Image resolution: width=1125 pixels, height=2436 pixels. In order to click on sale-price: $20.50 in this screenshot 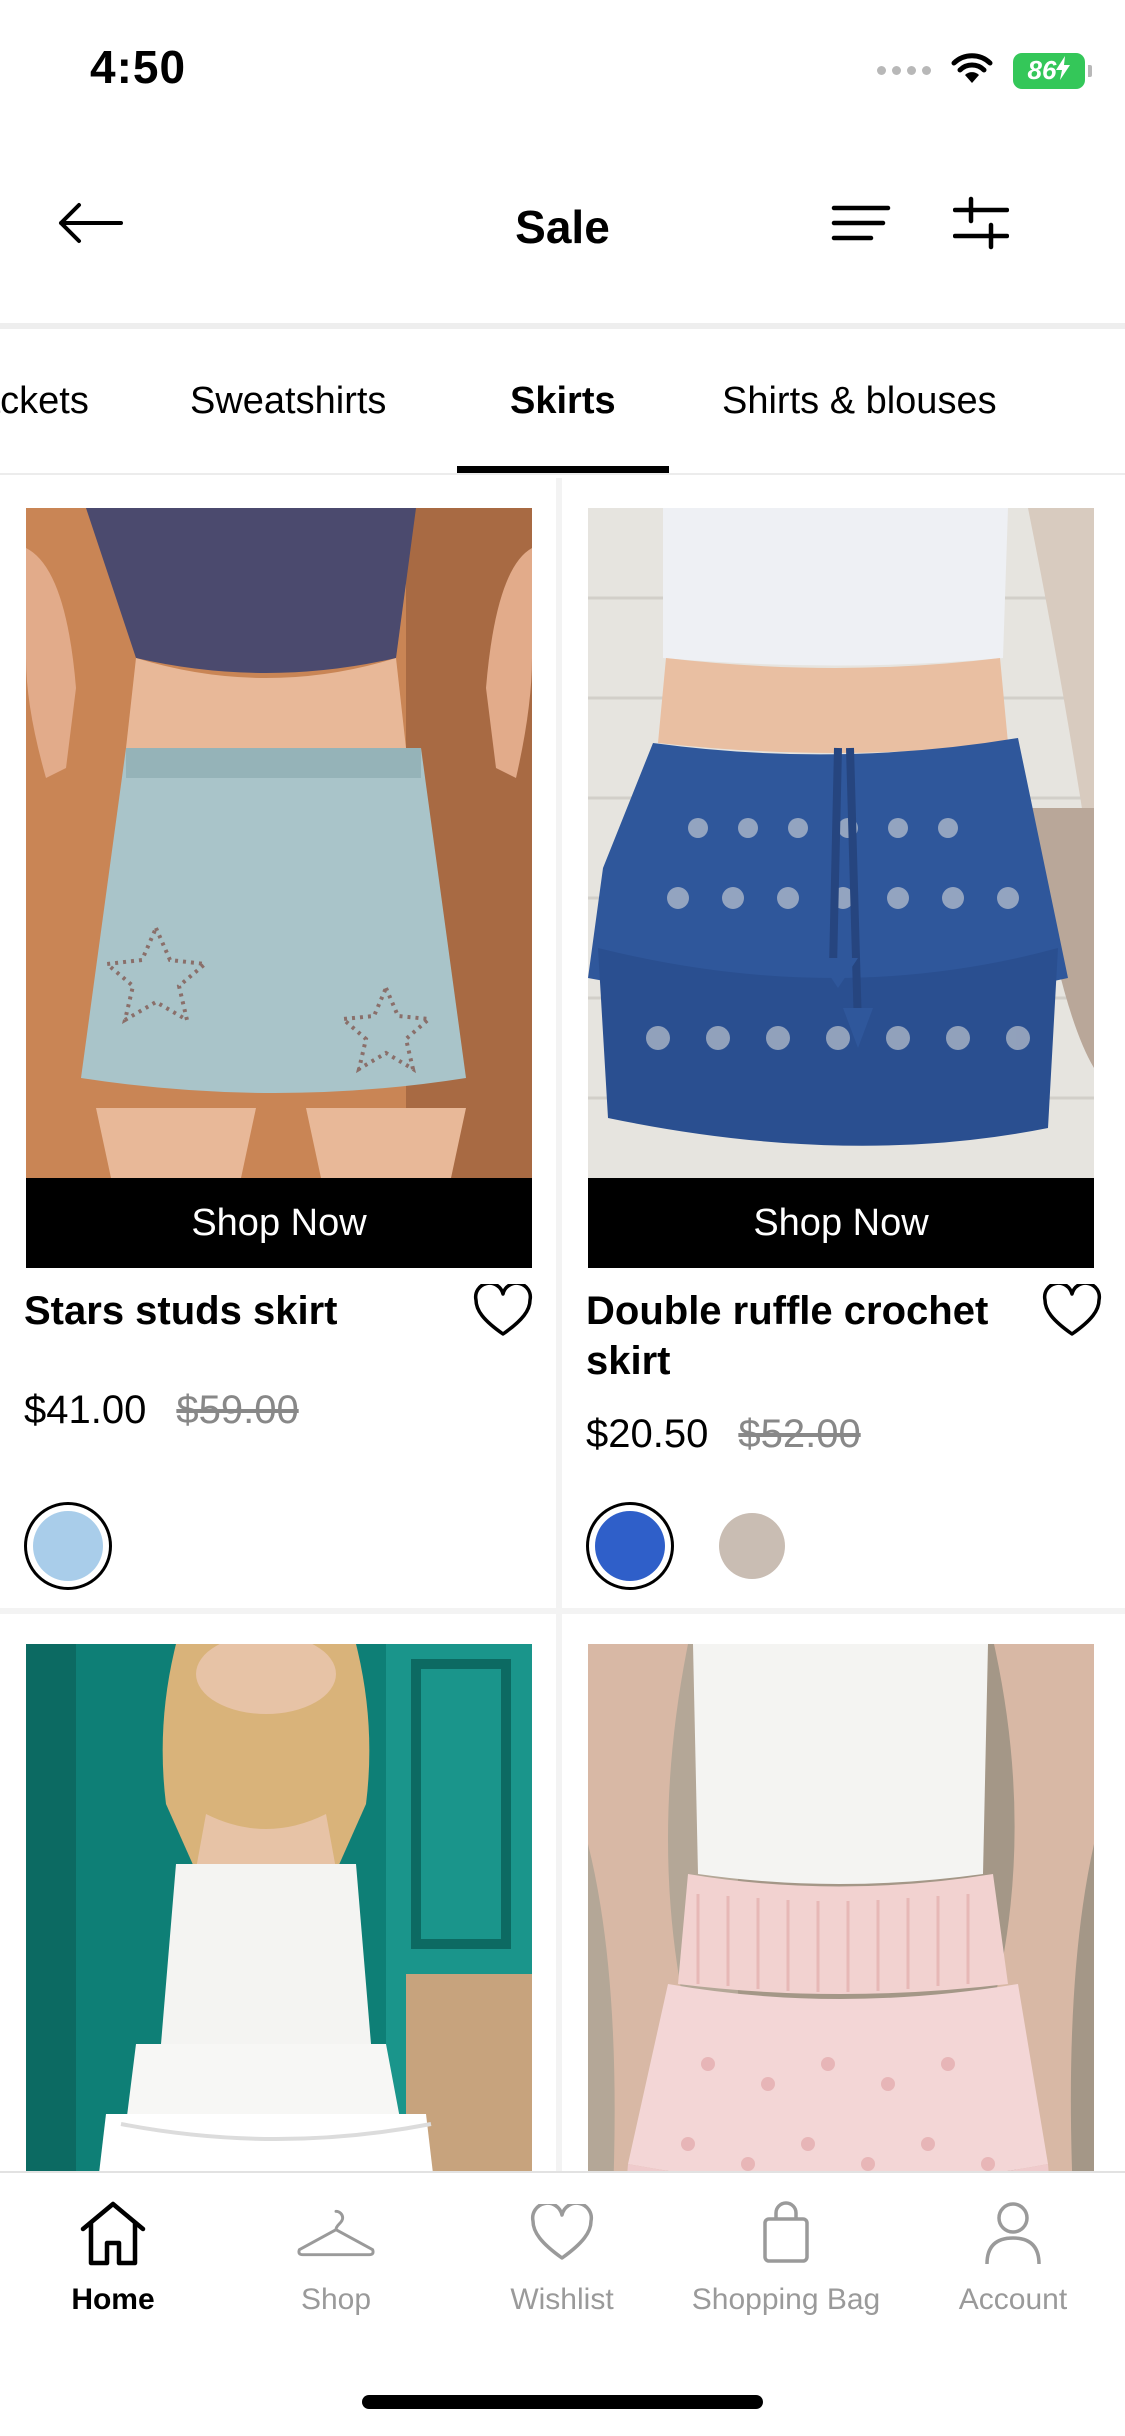, I will do `click(647, 1434)`.